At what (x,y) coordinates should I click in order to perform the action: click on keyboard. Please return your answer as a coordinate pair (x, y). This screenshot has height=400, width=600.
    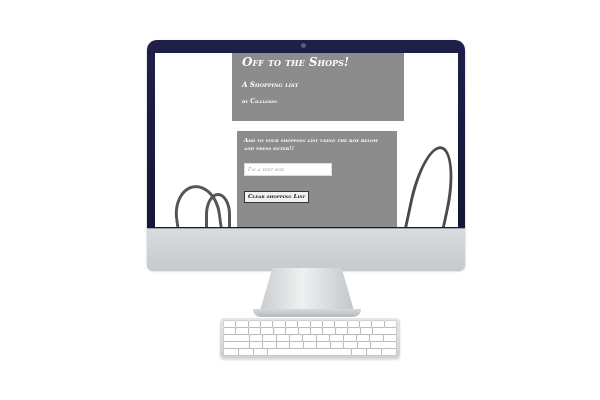
    Looking at the image, I should click on (310, 338).